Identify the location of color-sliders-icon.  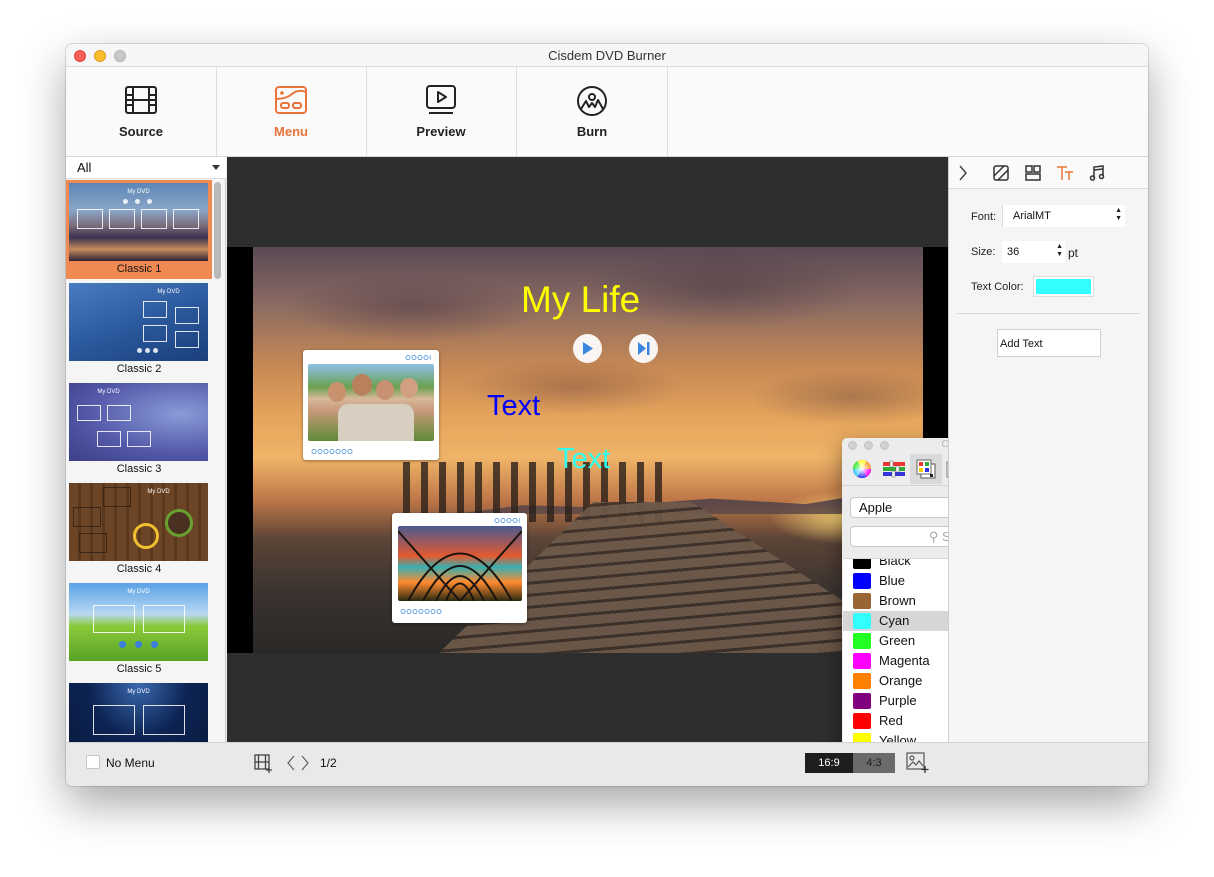
(894, 469).